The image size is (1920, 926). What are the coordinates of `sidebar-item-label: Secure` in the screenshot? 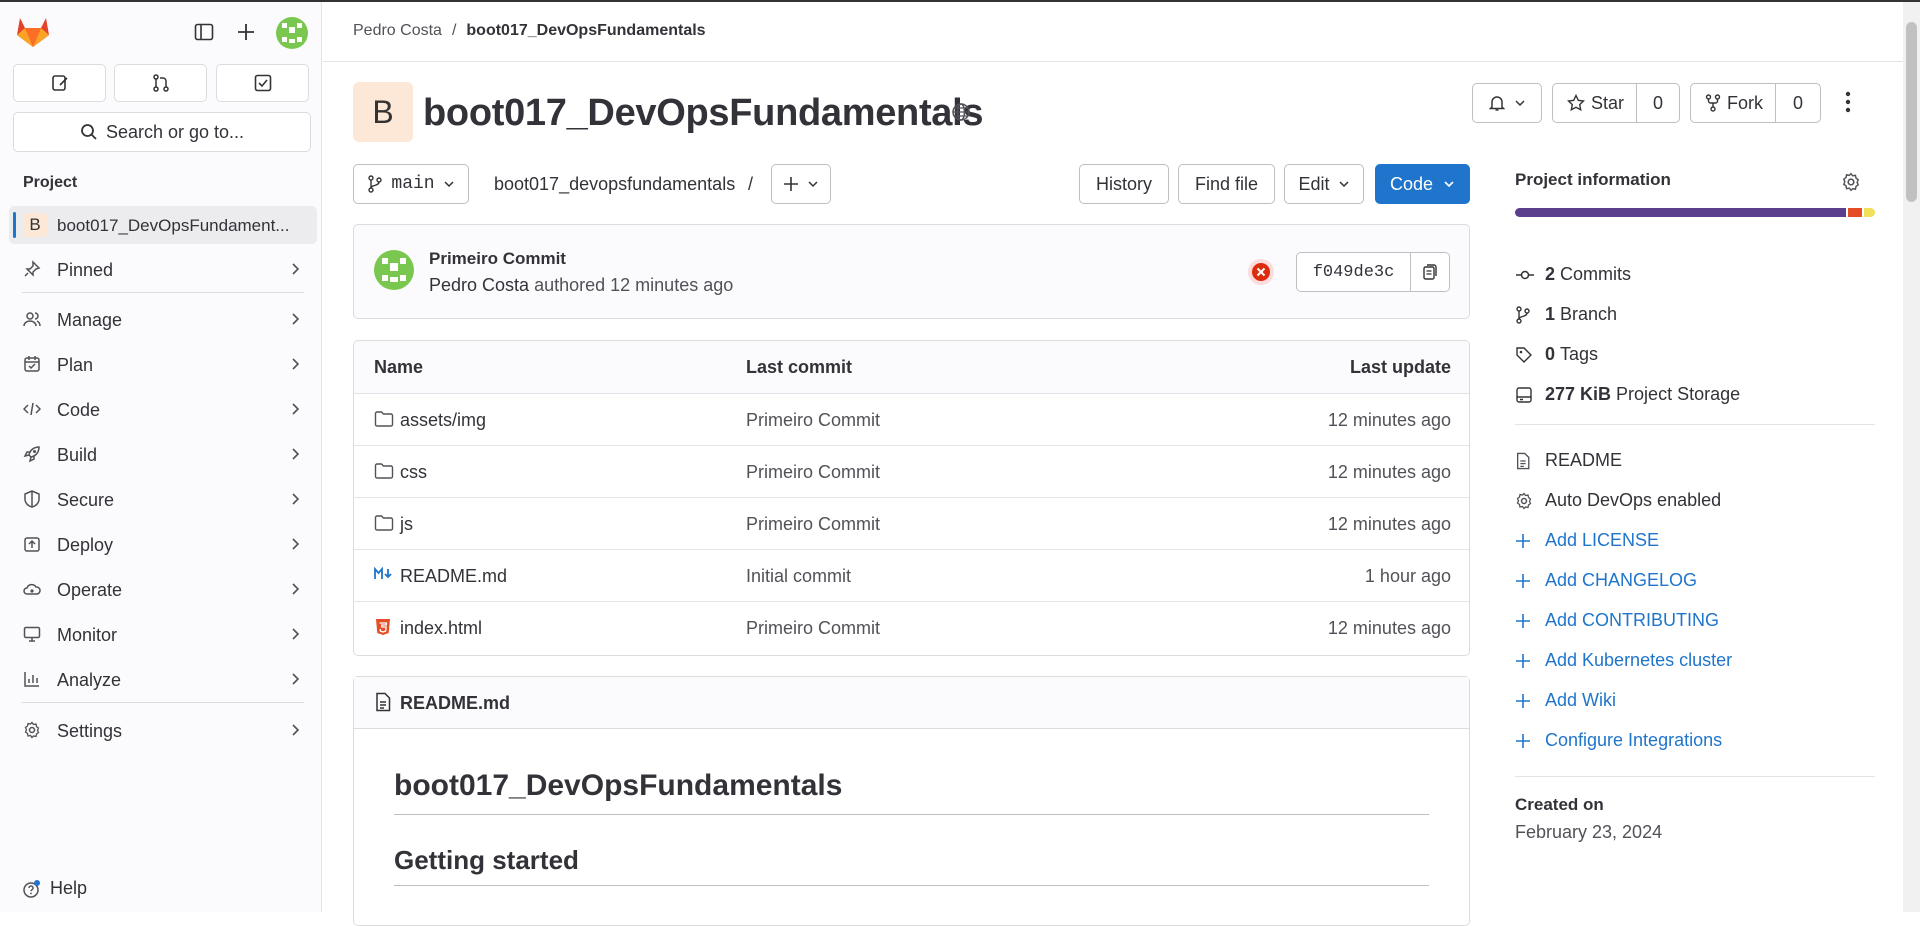 It's located at (86, 500).